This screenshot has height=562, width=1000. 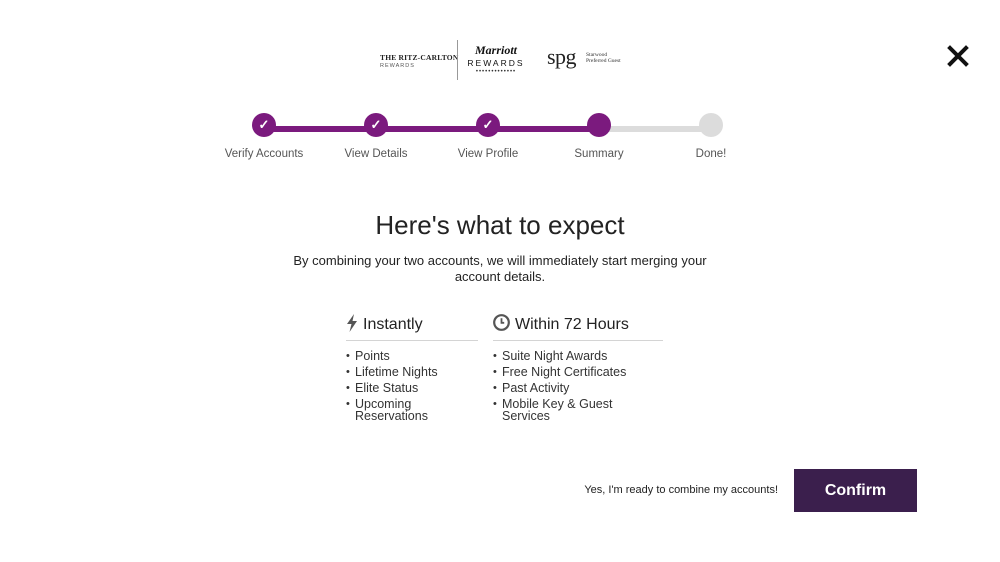 I want to click on step-done: Done!, so click(x=711, y=137).